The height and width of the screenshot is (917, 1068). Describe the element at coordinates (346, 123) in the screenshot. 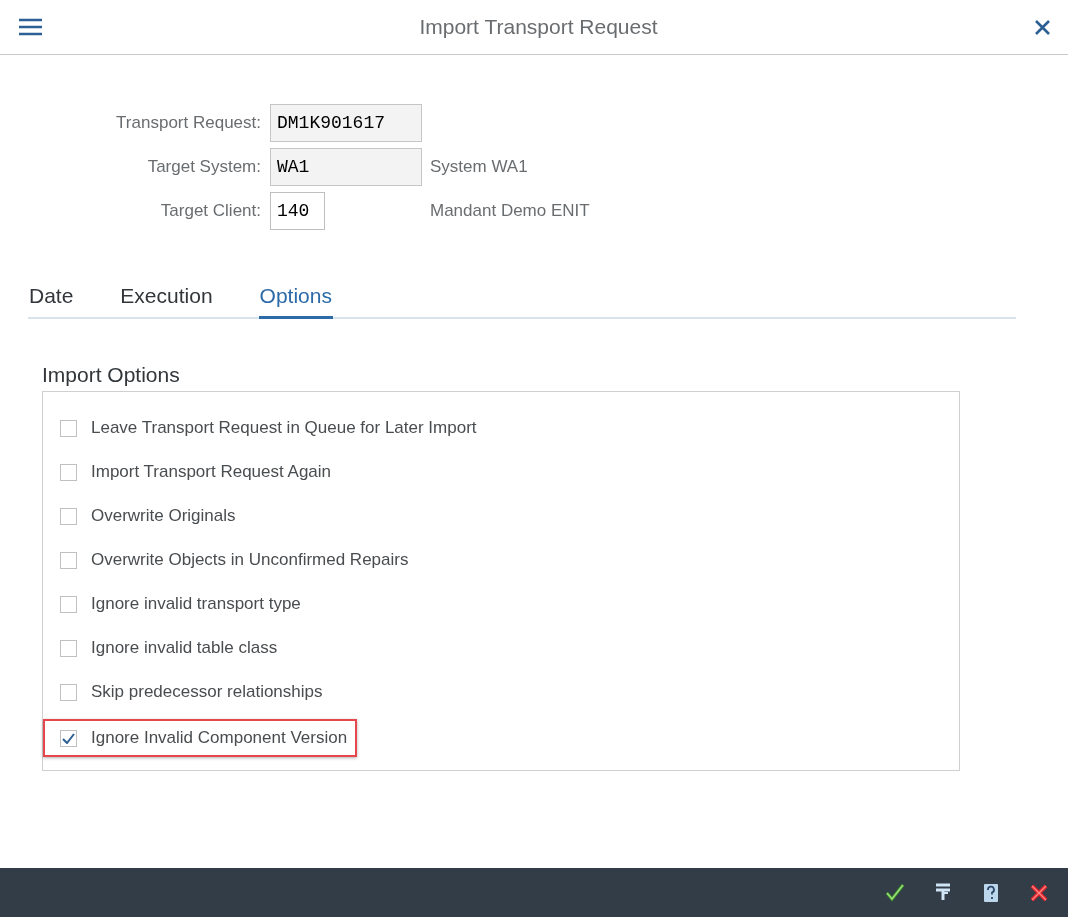

I see `input-field: DM1K901617` at that location.